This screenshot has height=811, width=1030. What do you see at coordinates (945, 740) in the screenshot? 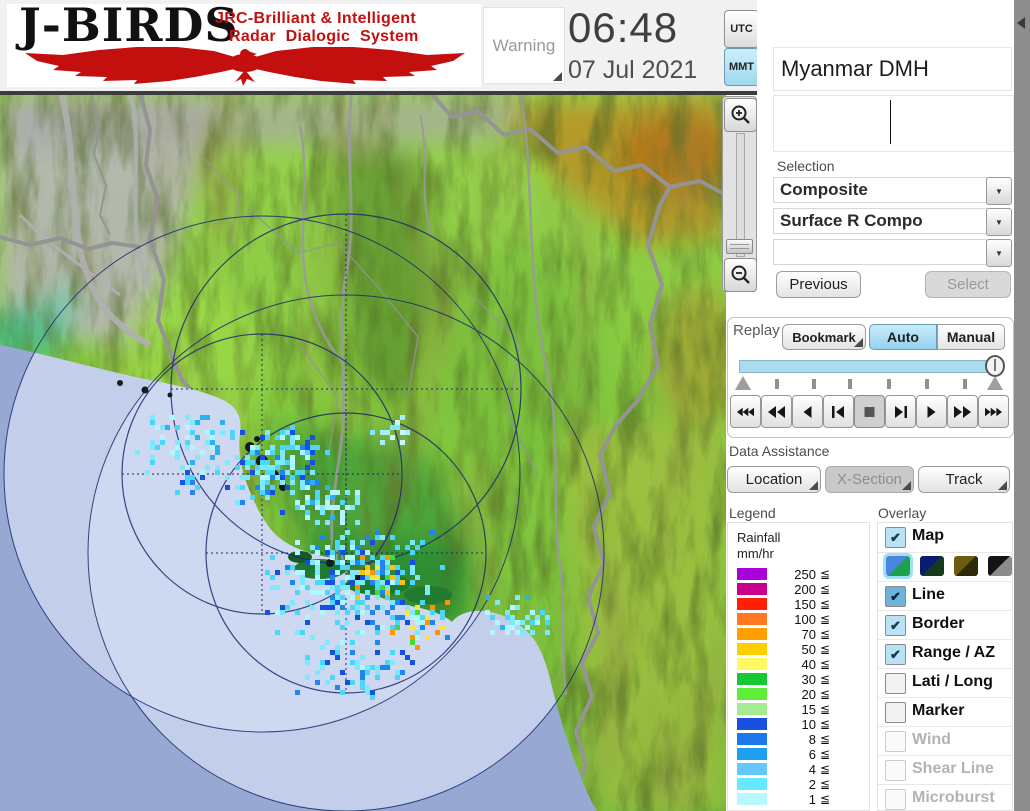
I see `overlay-row-wind: ✔ Wind` at bounding box center [945, 740].